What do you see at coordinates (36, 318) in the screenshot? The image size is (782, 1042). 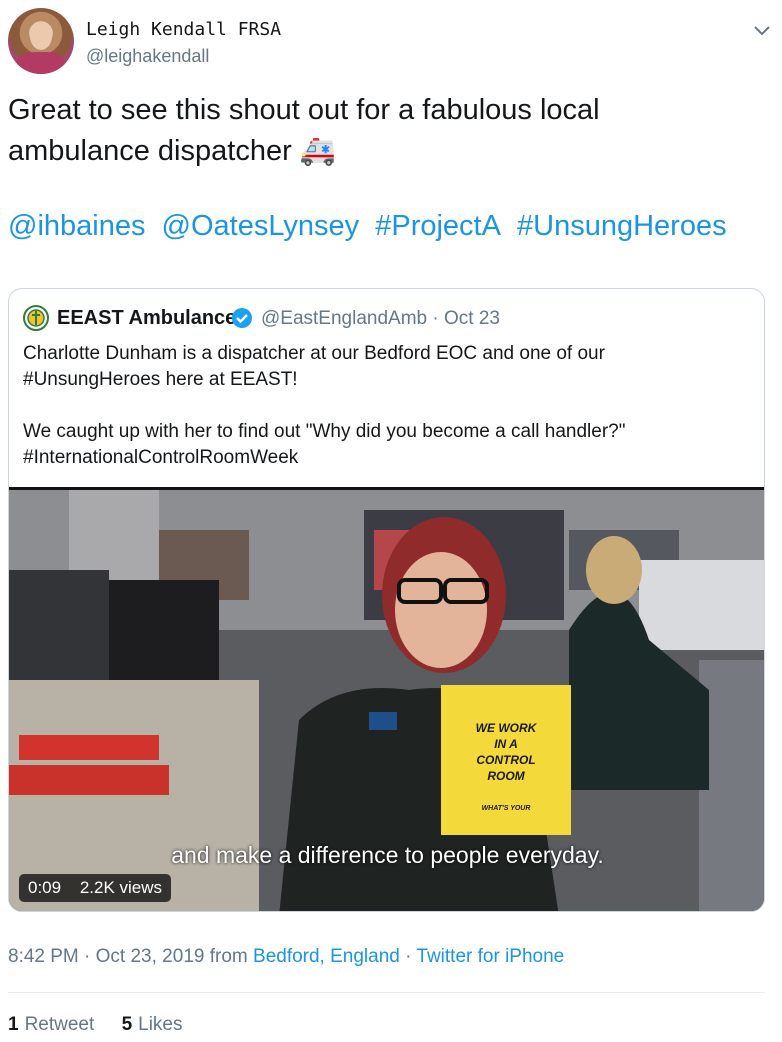 I see `eeast-logo-icon` at bounding box center [36, 318].